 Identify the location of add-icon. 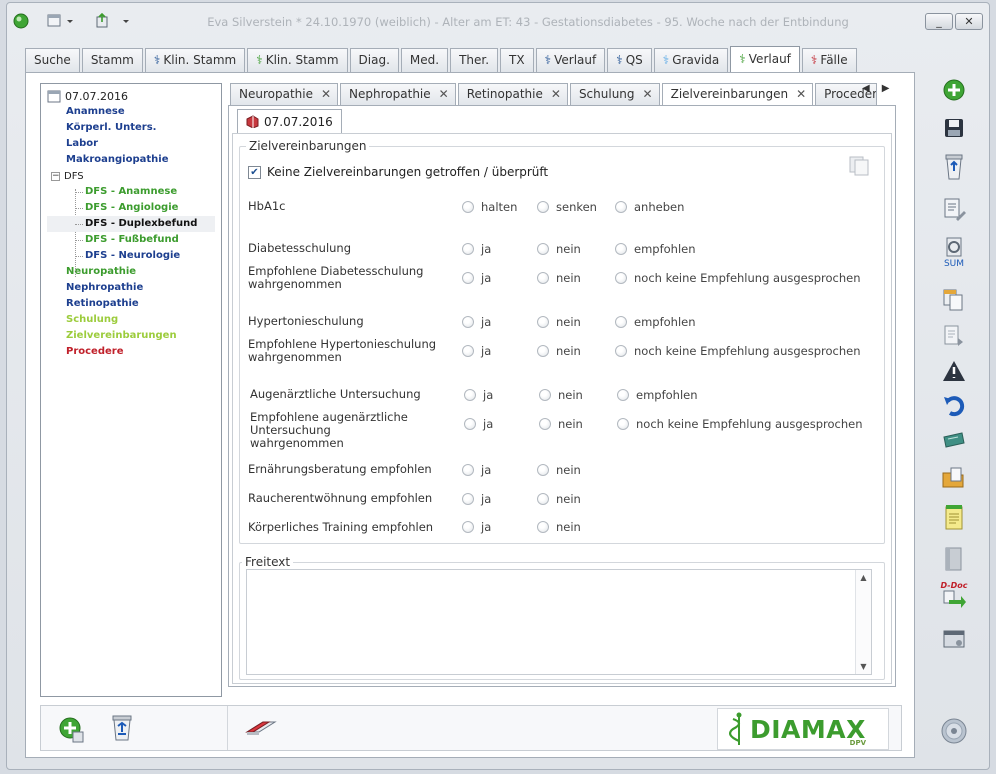
(954, 90).